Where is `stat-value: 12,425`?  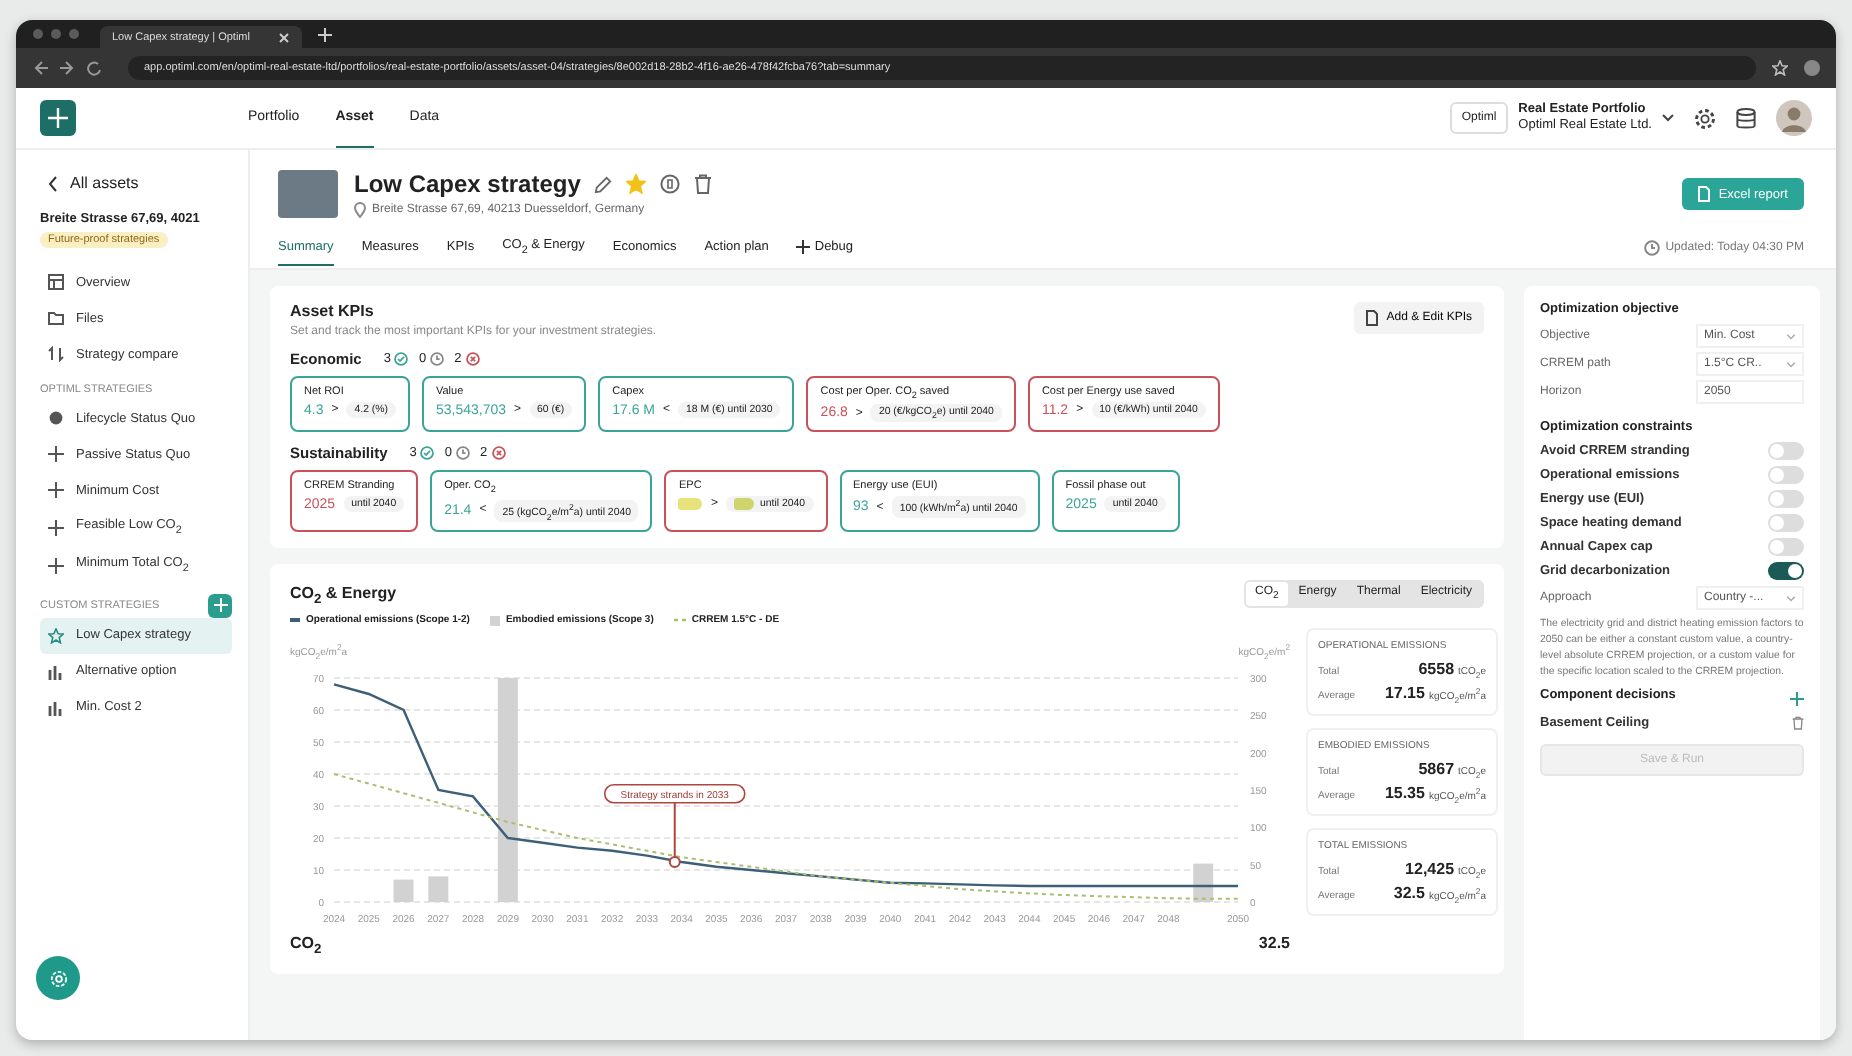
stat-value: 12,425 is located at coordinates (1430, 869).